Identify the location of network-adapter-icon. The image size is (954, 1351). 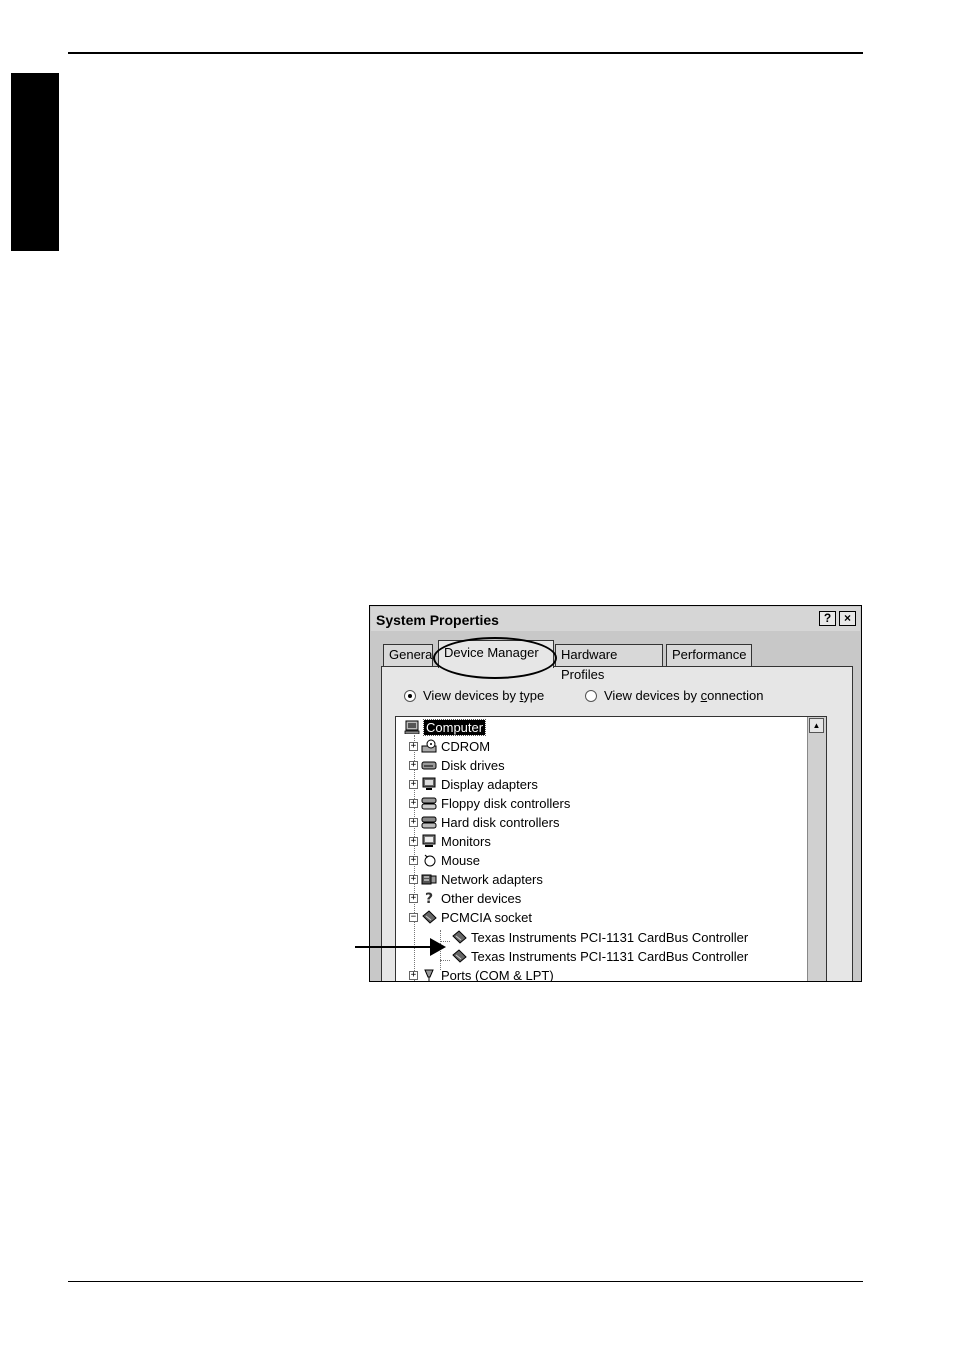
(429, 879).